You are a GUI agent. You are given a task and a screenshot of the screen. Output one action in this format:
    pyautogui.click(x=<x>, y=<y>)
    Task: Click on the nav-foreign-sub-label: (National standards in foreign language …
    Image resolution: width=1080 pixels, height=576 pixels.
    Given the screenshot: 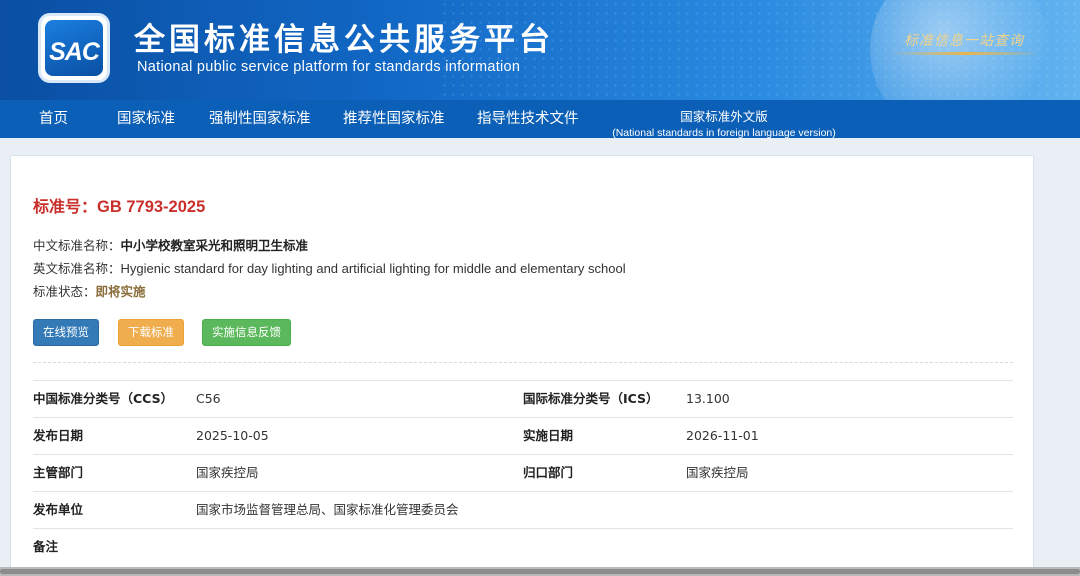 What is the action you would take?
    pyautogui.click(x=724, y=133)
    